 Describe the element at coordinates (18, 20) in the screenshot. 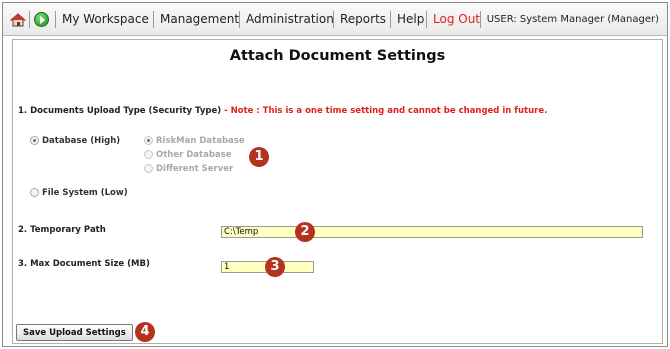

I see `home-icon` at that location.